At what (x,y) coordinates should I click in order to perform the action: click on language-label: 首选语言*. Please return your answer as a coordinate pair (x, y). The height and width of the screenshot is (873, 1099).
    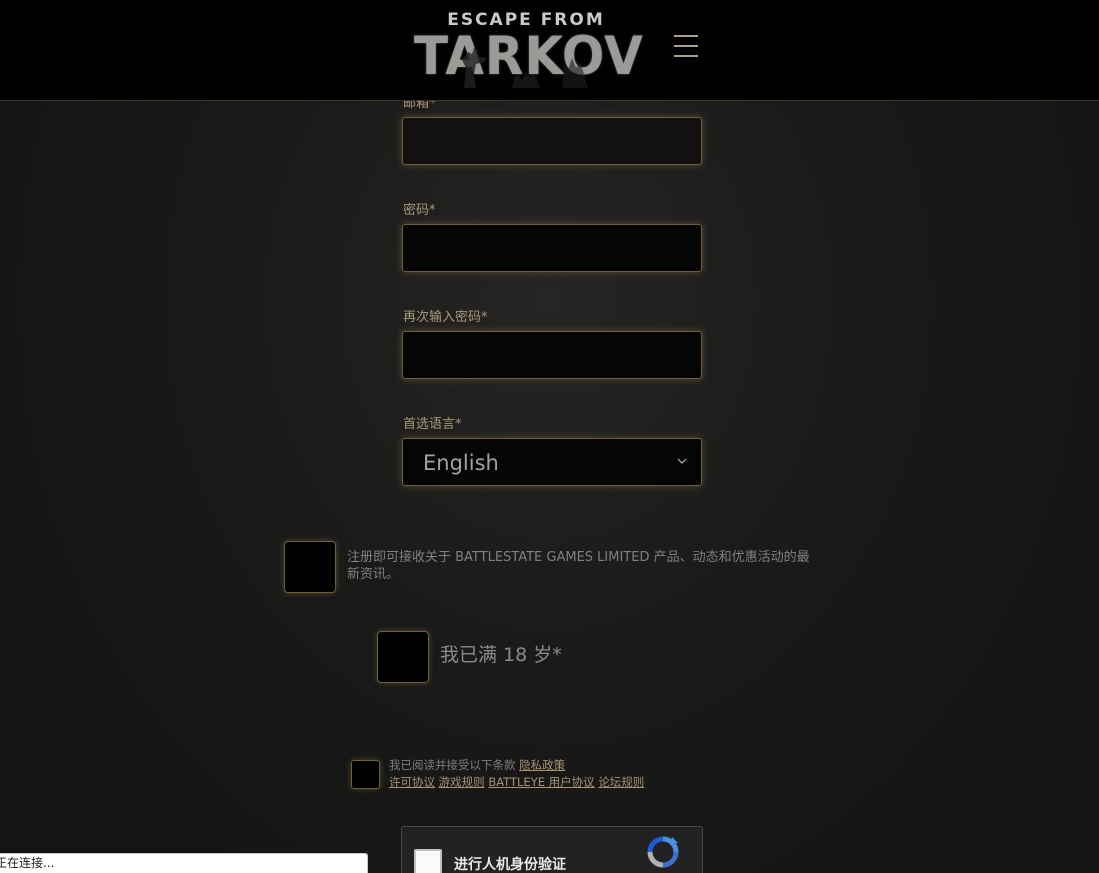
    Looking at the image, I should click on (432, 424).